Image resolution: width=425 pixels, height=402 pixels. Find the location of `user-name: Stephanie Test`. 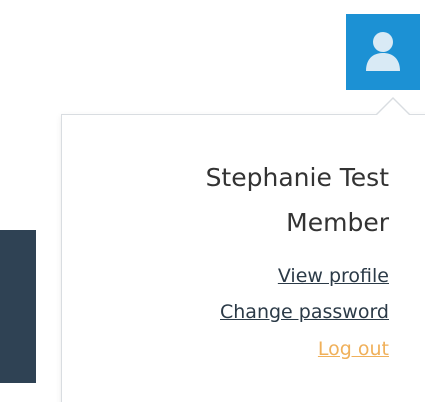

user-name: Stephanie Test is located at coordinates (297, 177).